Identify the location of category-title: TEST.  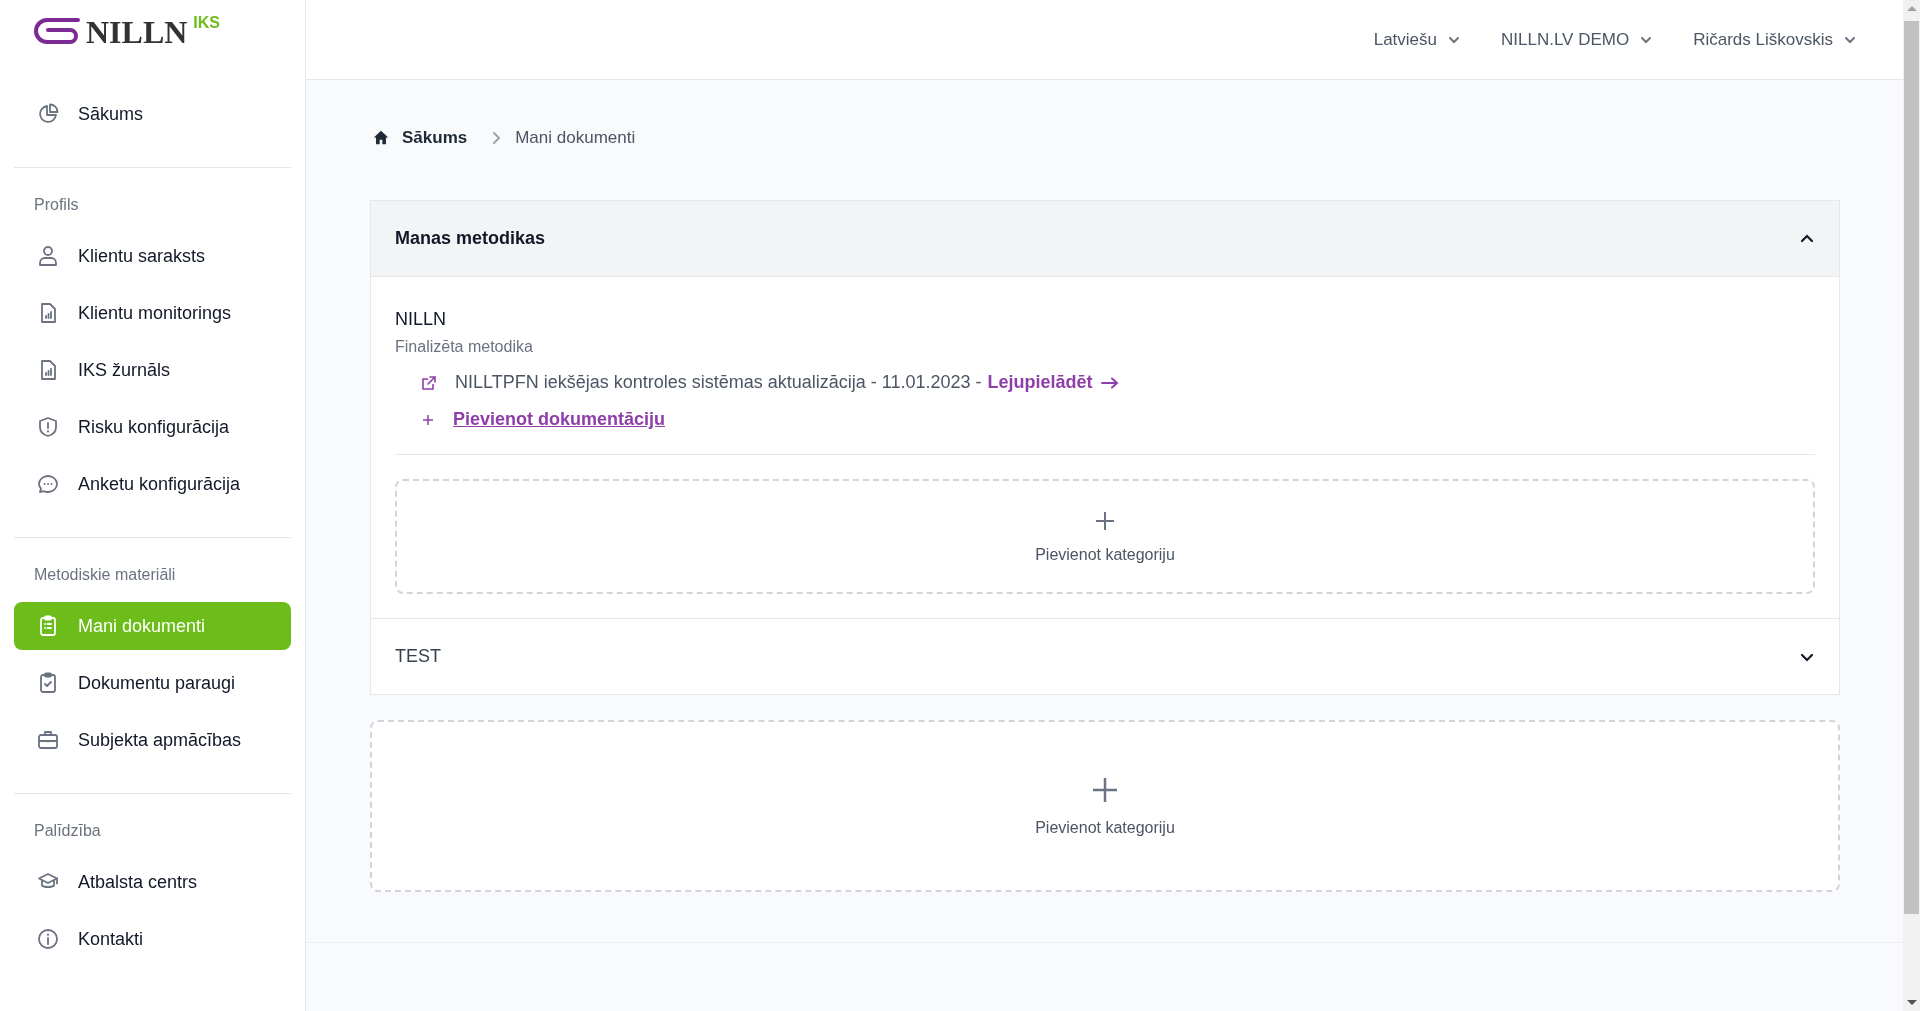
(418, 656).